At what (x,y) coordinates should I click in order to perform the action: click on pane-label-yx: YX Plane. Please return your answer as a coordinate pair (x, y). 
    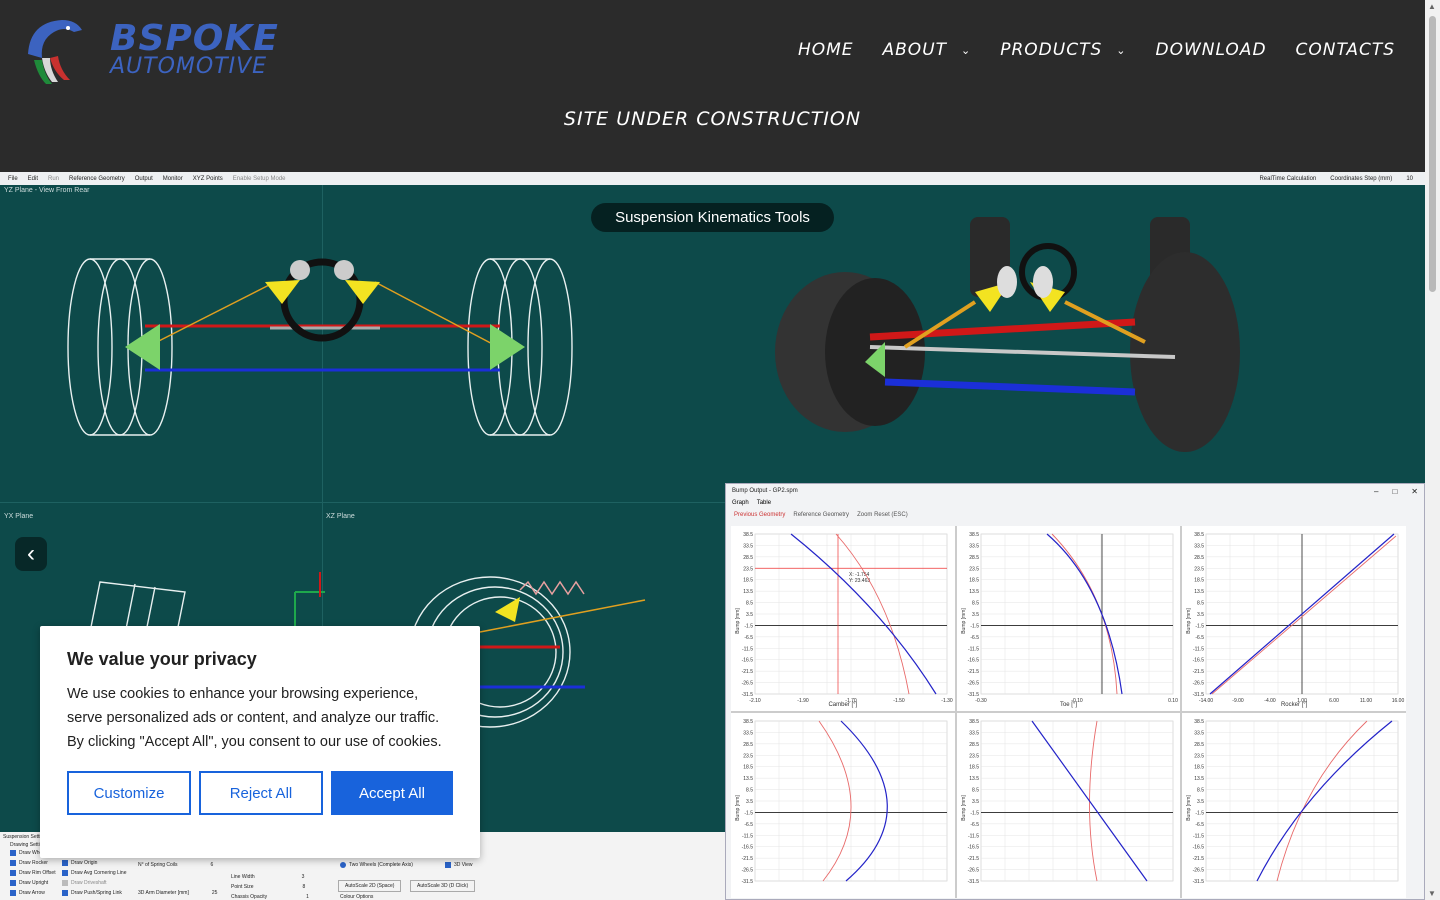
    Looking at the image, I should click on (19, 516).